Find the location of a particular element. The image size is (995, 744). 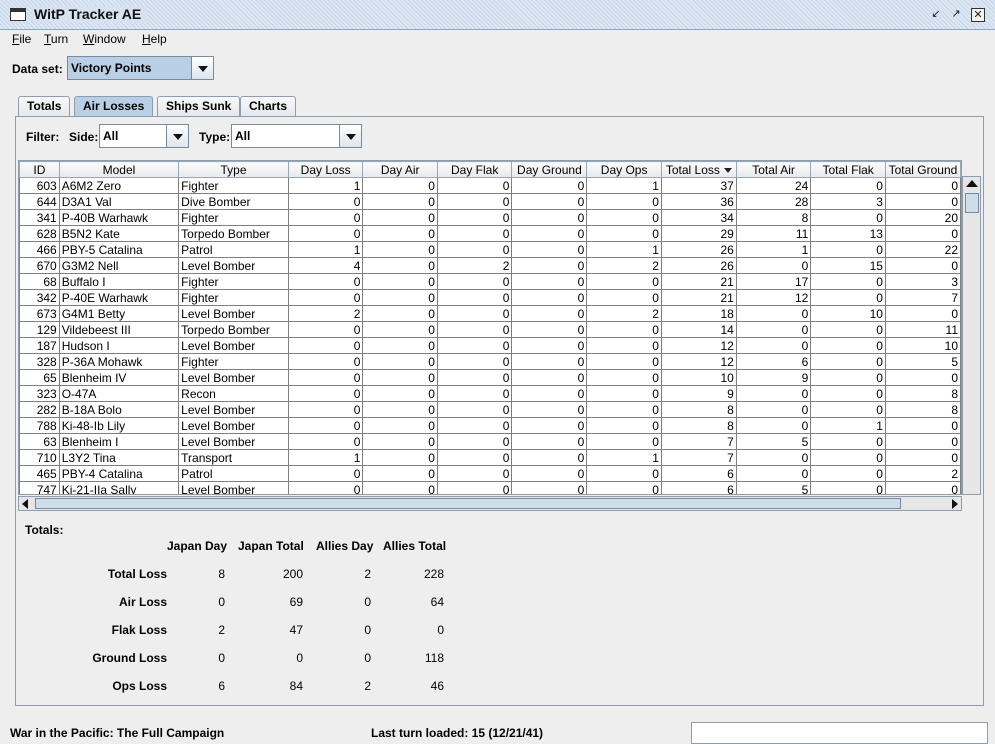

table-cell: Transport is located at coordinates (233, 457).